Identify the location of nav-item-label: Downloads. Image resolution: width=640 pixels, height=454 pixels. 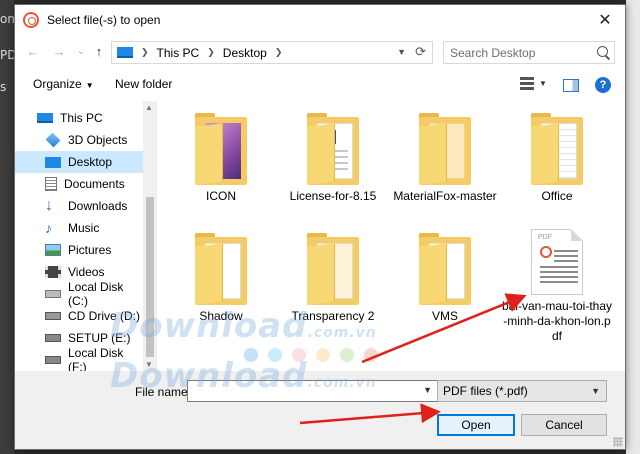
(98, 206).